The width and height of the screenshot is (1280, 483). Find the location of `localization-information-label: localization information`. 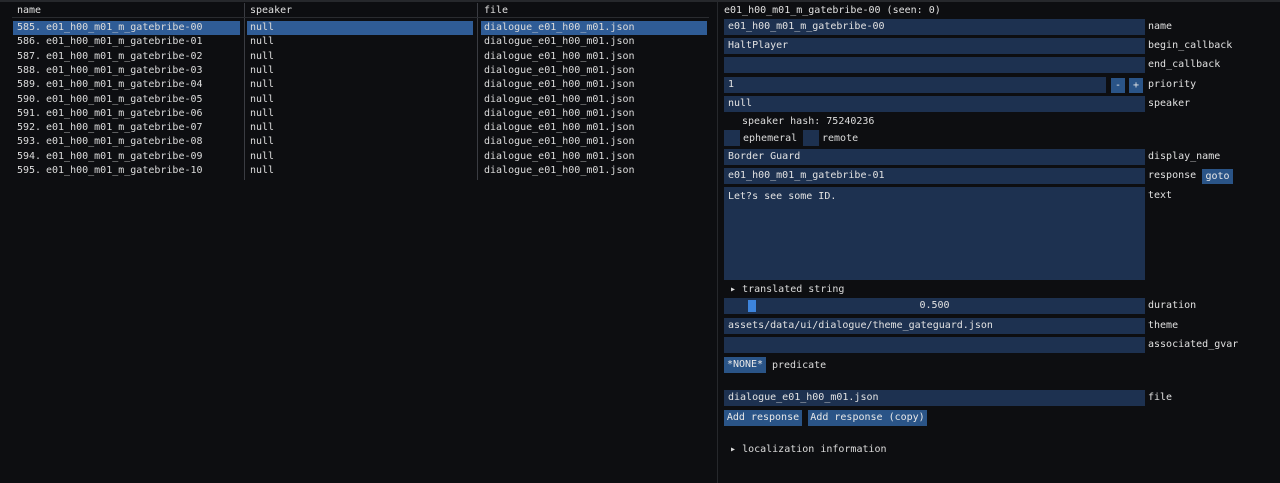

localization-information-label: localization information is located at coordinates (814, 449).